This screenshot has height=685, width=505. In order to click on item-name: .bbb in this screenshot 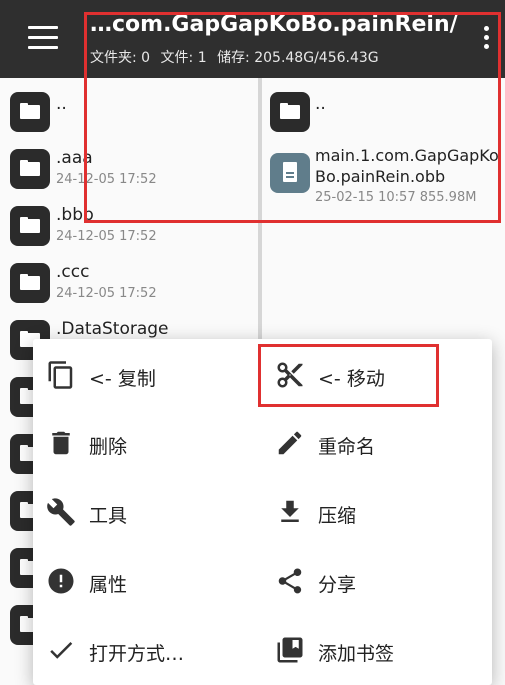, I will do `click(75, 215)`.